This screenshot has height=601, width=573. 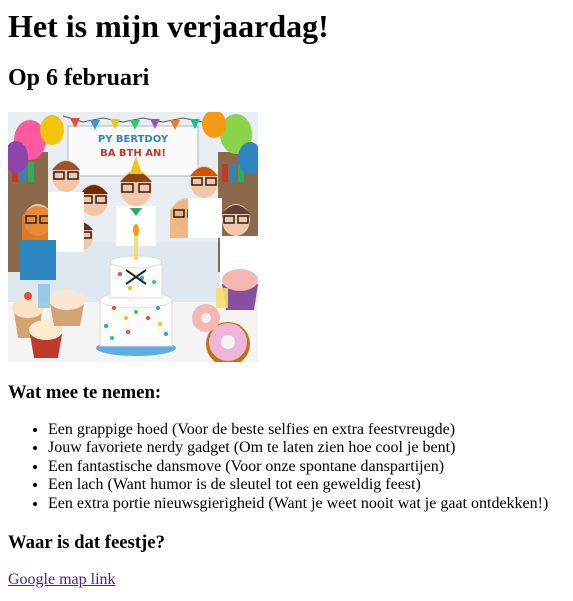 I want to click on google-map-link: Google map link, so click(x=62, y=580).